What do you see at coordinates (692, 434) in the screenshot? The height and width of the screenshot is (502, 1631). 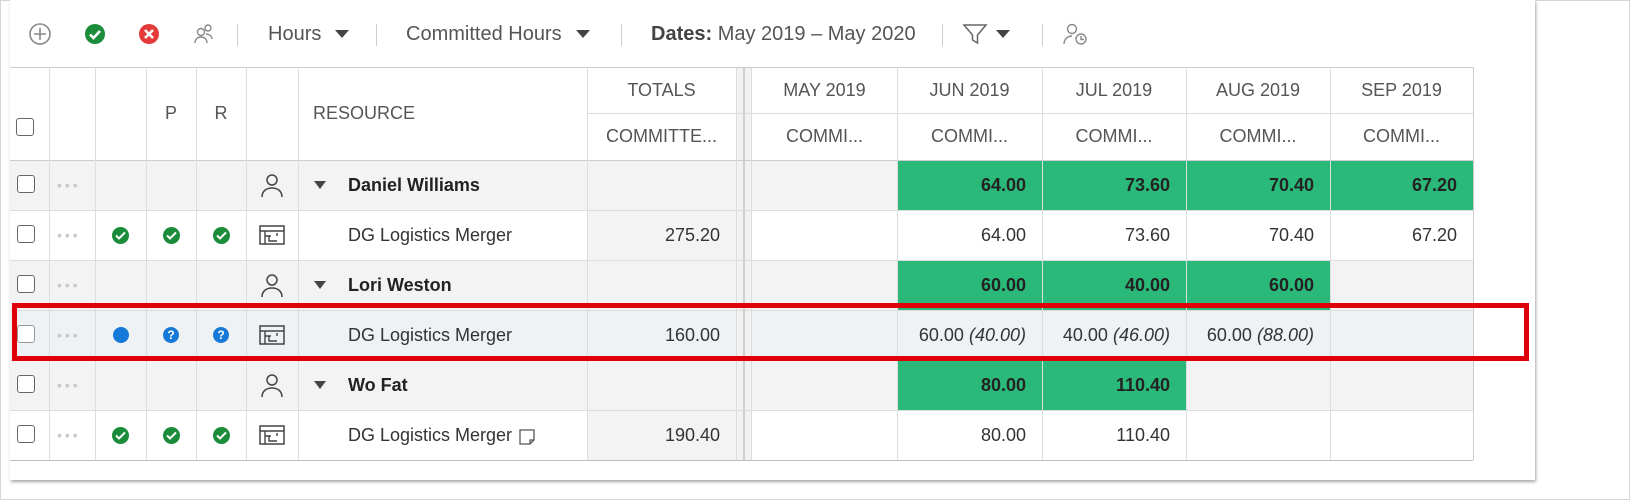 I see `total-cell: 190.40` at bounding box center [692, 434].